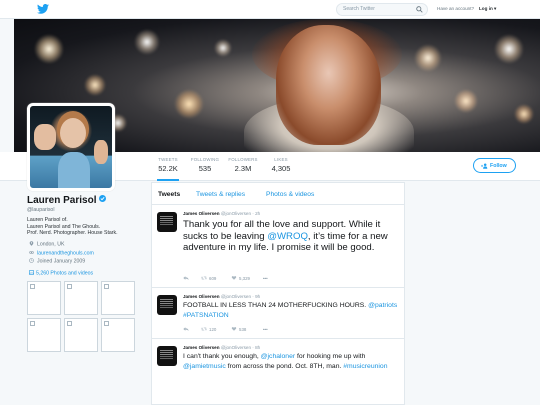 This screenshot has width=540, height=405. Describe the element at coordinates (213, 278) in the screenshot. I see `retweet-count: 609` at that location.